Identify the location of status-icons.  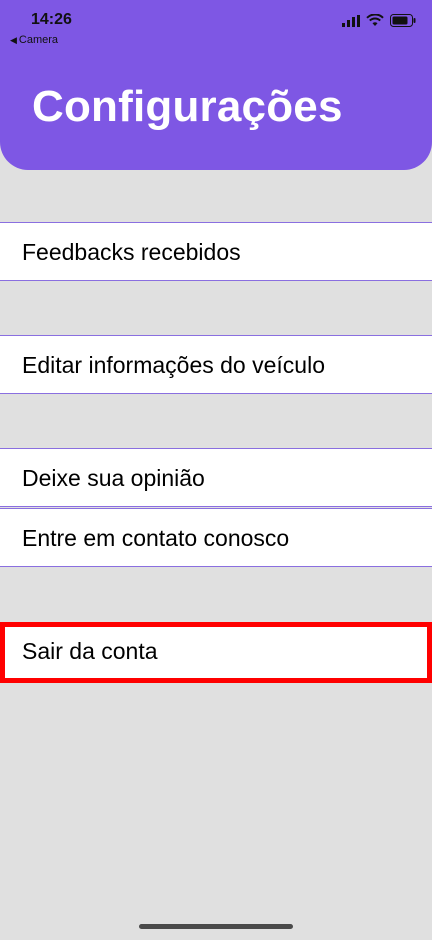
(379, 20).